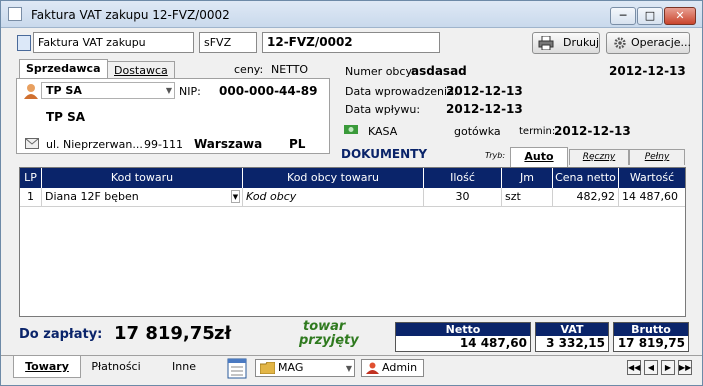  Describe the element at coordinates (290, 69) in the screenshot. I see `prices-value: NETTO` at that location.